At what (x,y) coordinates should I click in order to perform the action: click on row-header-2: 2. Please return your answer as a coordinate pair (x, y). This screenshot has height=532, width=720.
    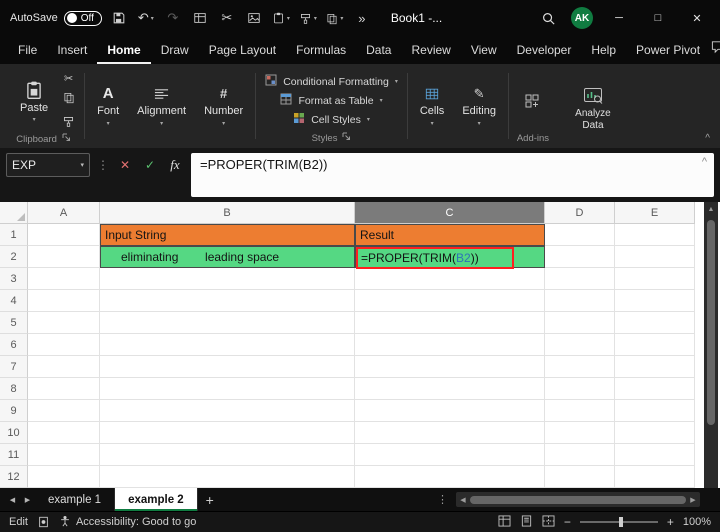
    Looking at the image, I should click on (14, 257).